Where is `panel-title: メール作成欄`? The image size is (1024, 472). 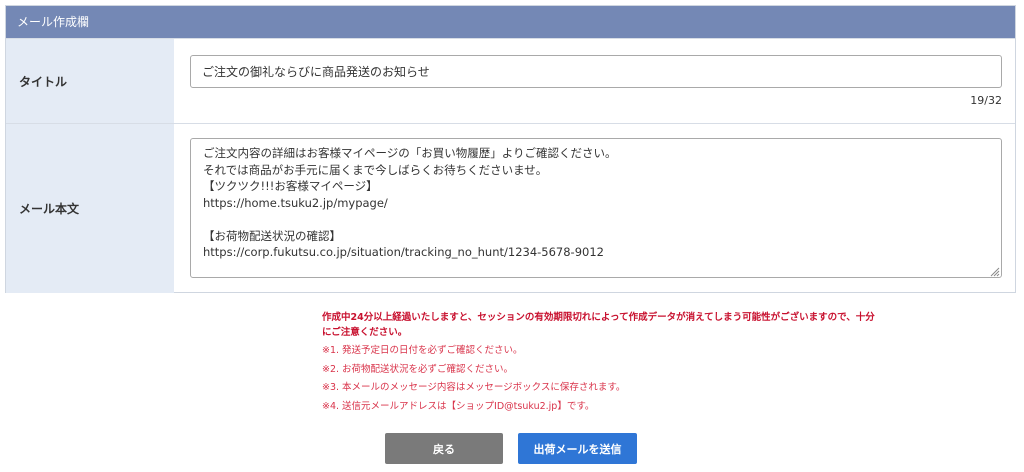 panel-title: メール作成欄 is located at coordinates (510, 22).